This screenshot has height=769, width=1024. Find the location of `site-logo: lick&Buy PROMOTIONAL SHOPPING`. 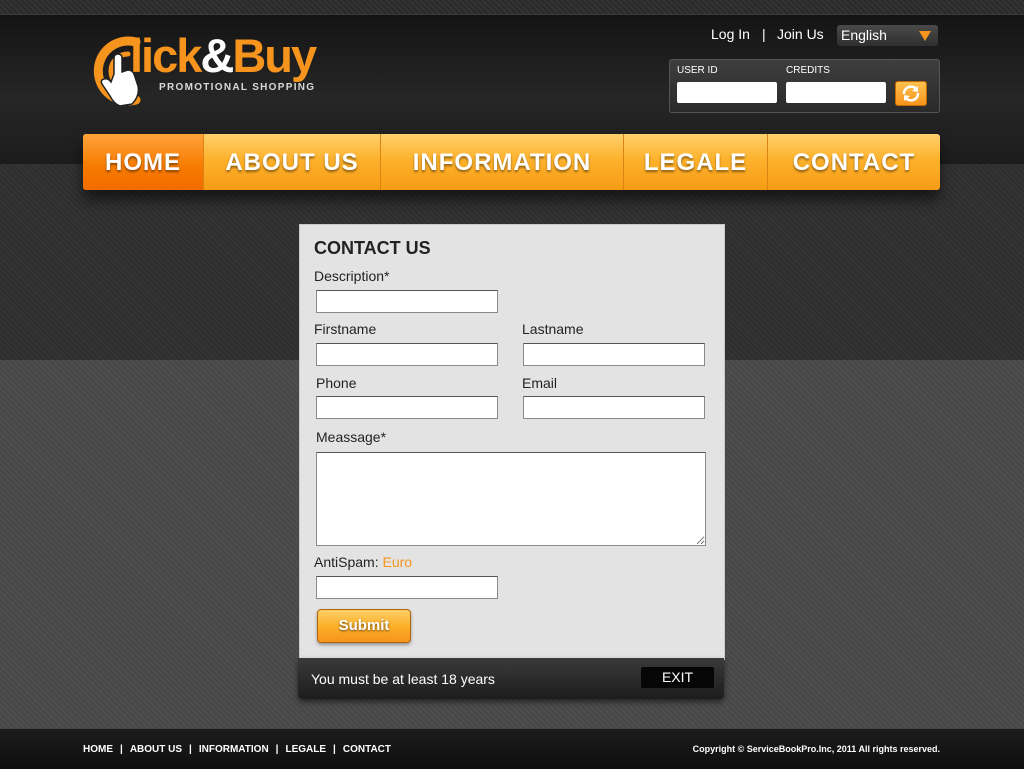

site-logo: lick&Buy PROMOTIONAL SHOPPING is located at coordinates (209, 71).